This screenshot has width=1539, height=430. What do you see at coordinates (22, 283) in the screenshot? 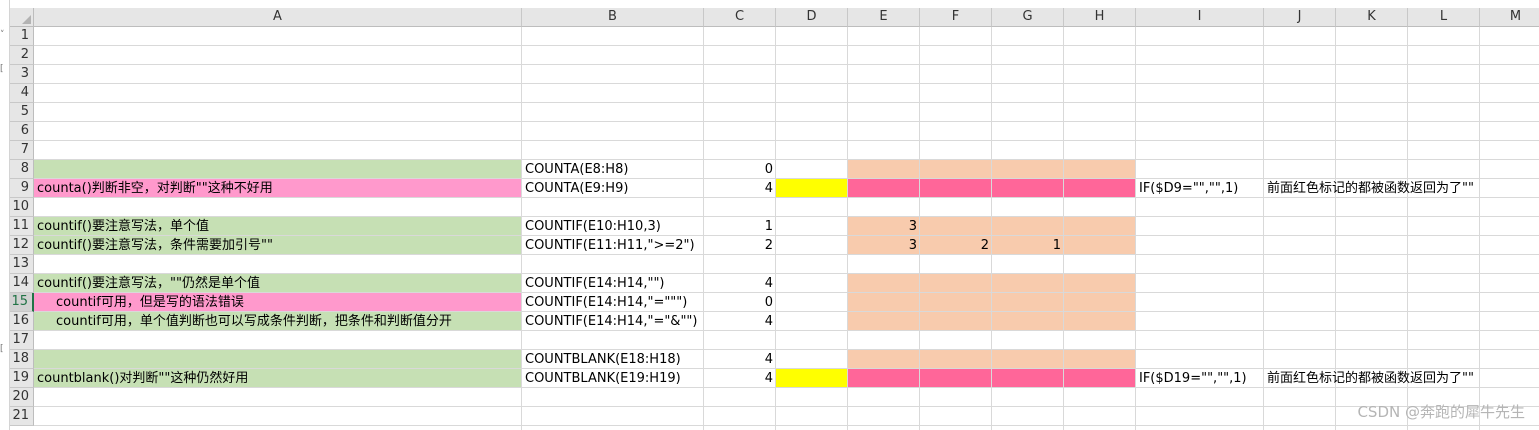
I see `row-header-14: 14` at bounding box center [22, 283].